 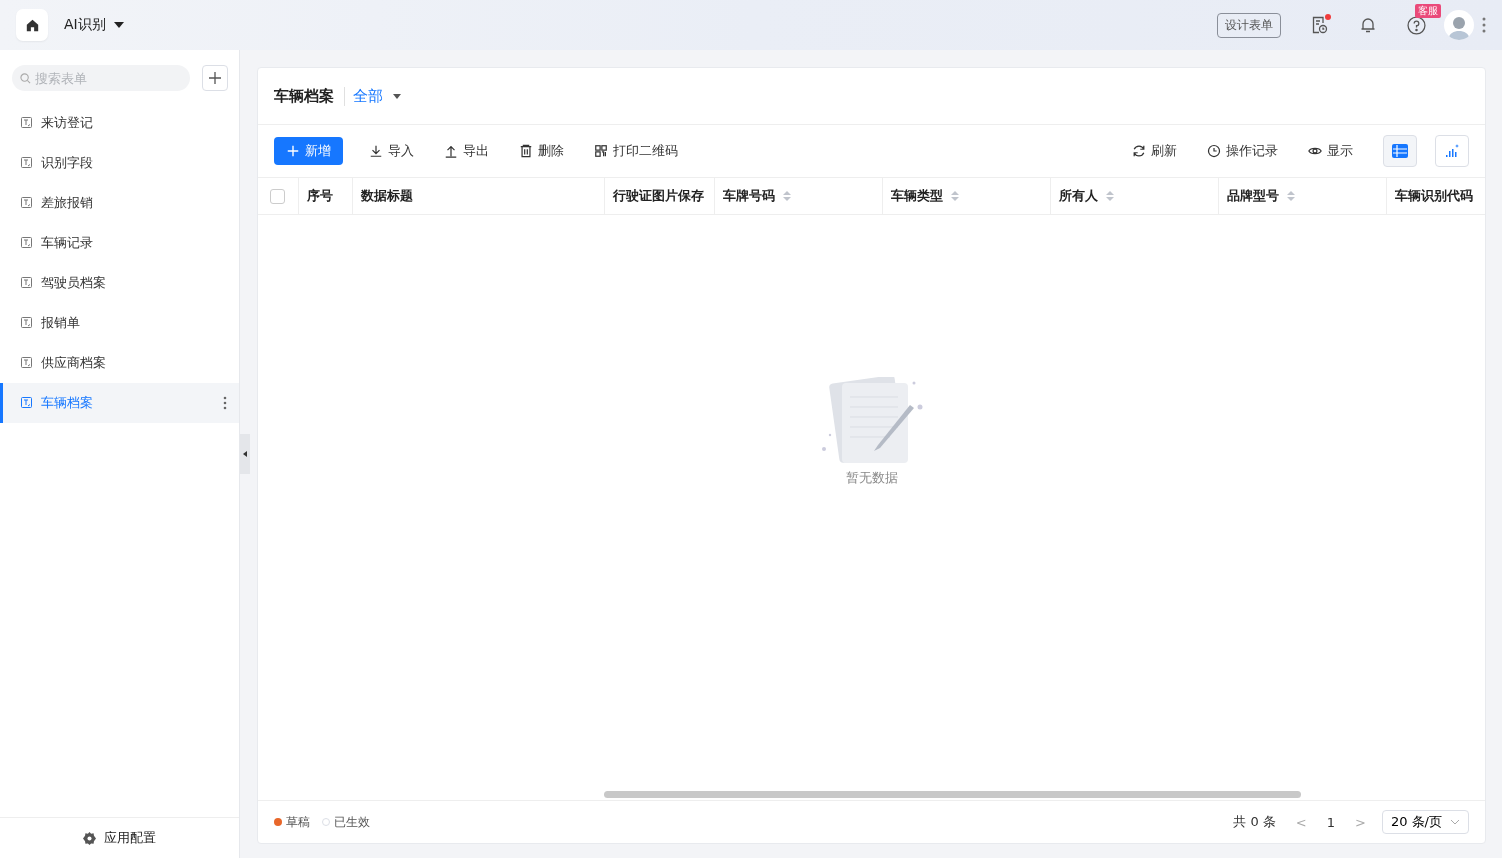 What do you see at coordinates (541, 151) in the screenshot?
I see `delete-button: 删除` at bounding box center [541, 151].